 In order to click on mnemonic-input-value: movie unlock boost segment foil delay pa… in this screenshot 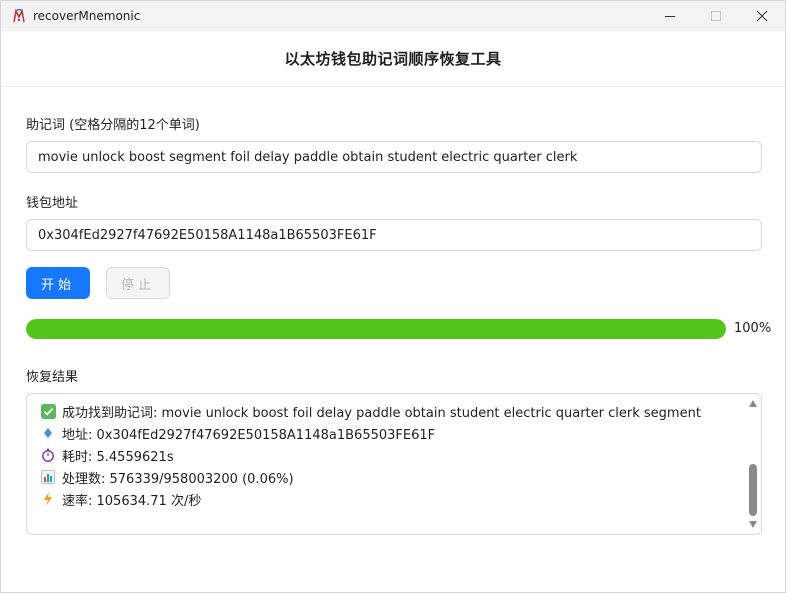, I will do `click(308, 157)`.